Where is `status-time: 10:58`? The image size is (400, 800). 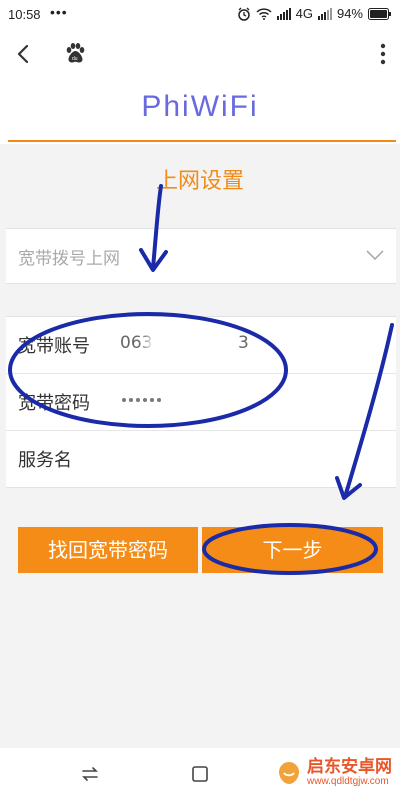
status-time: 10:58 is located at coordinates (24, 14).